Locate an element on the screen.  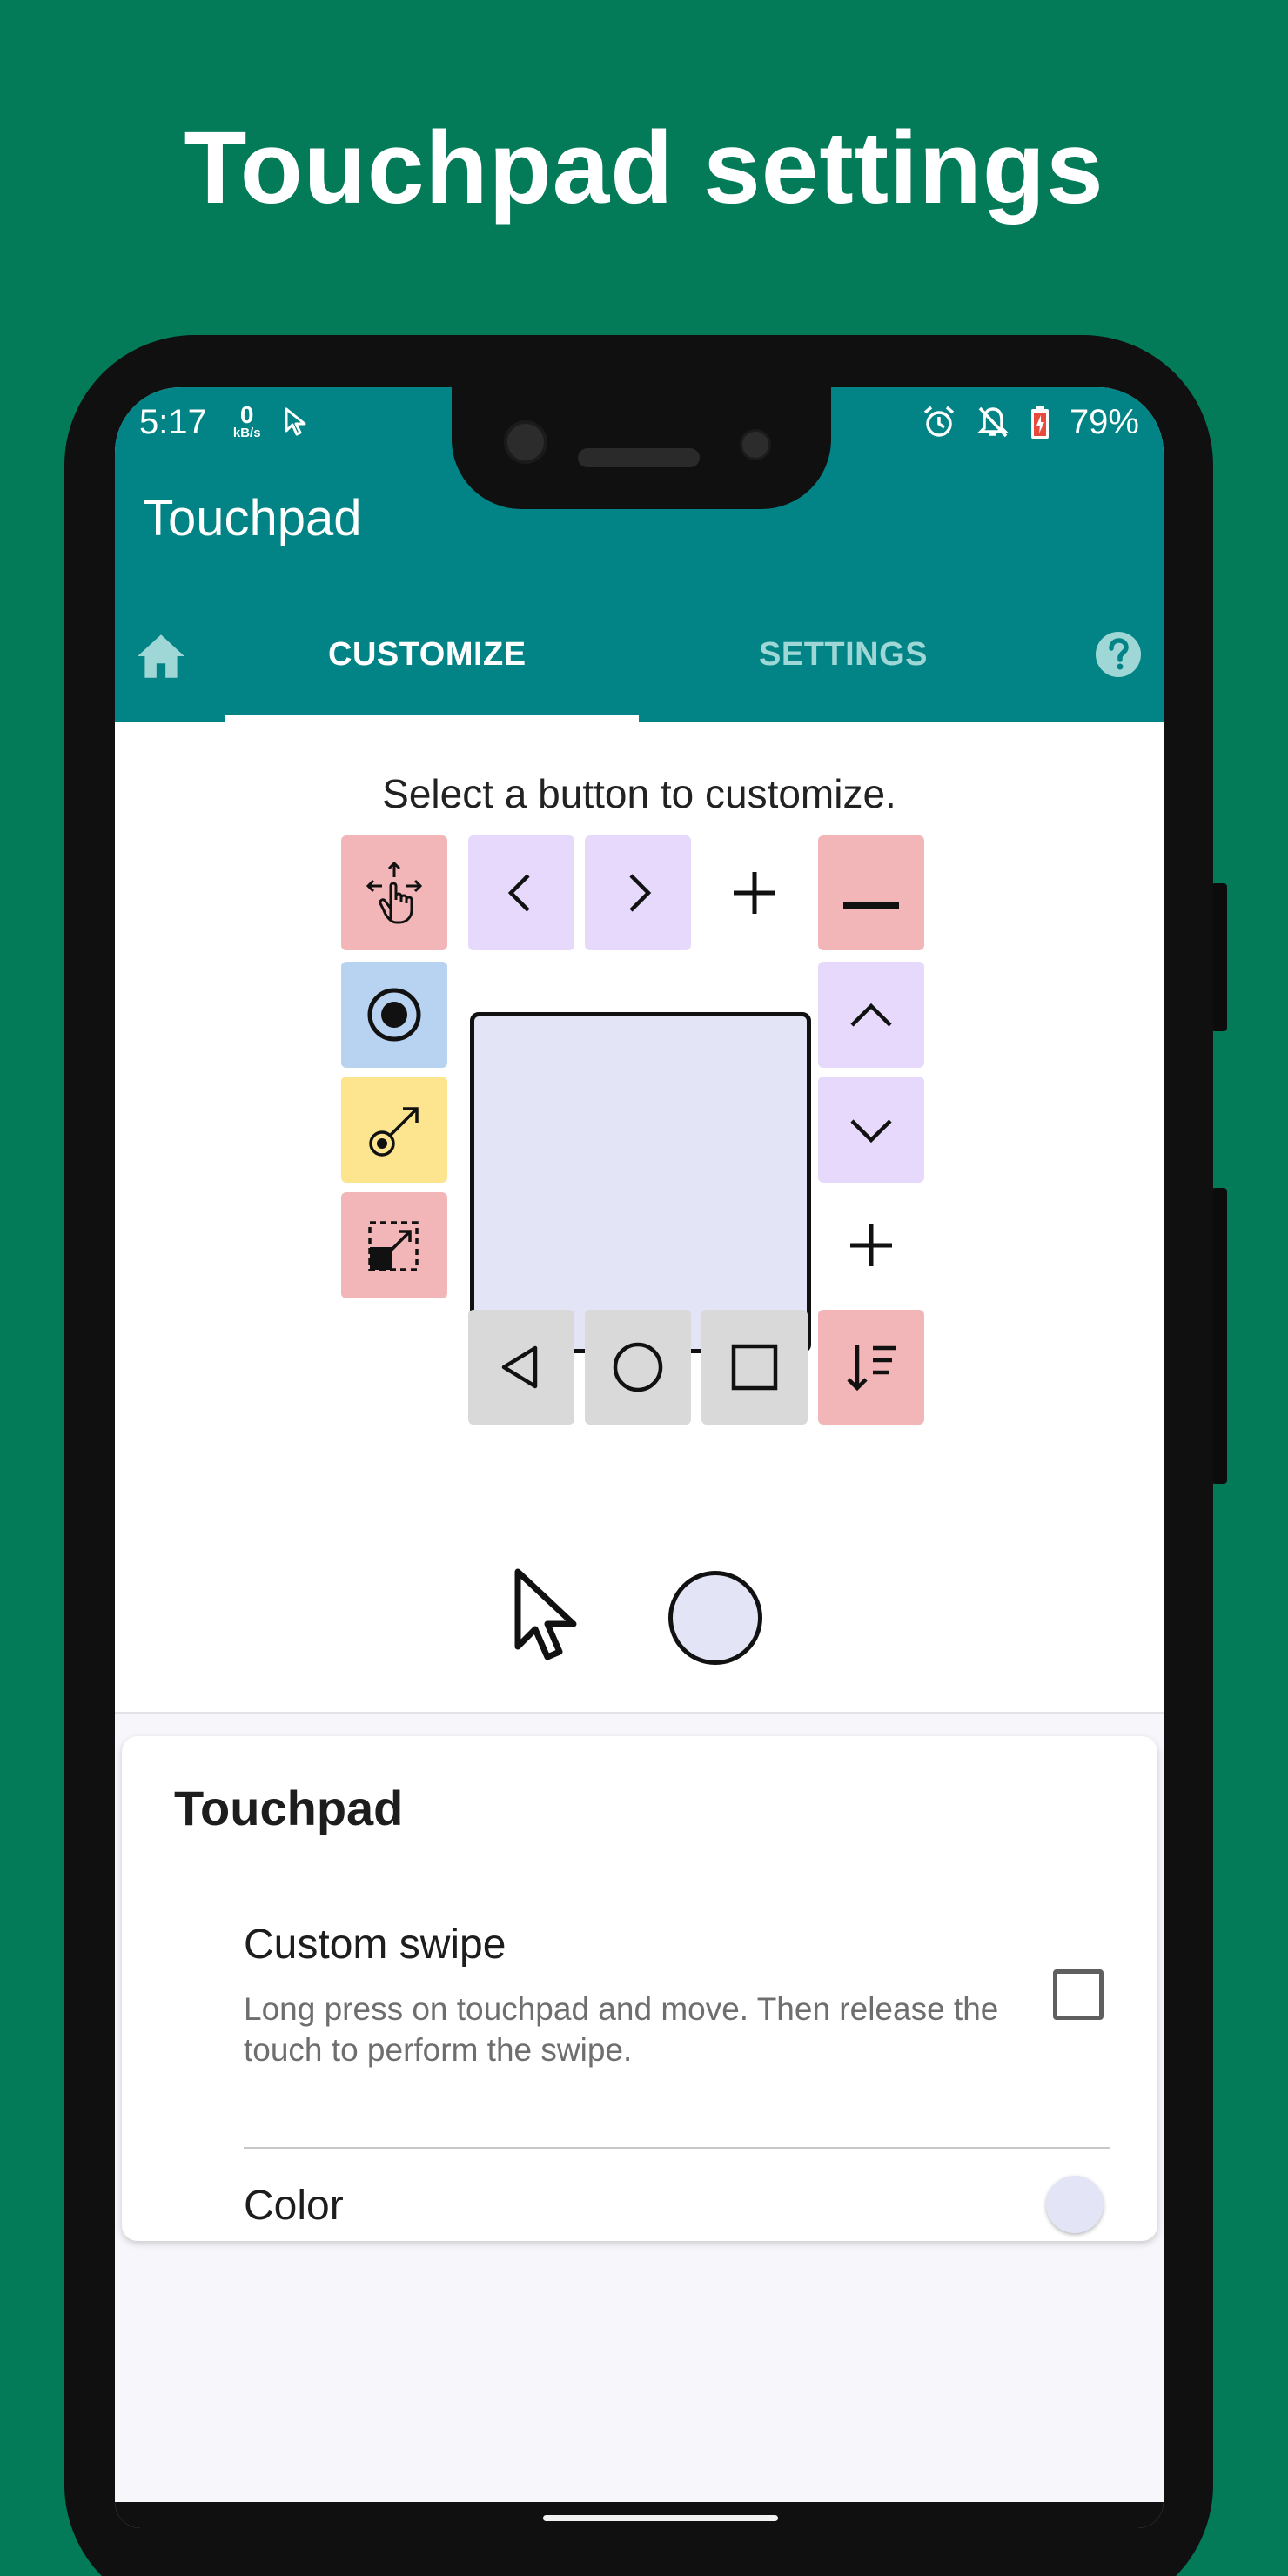
tab-customize: CUSTOMIZE is located at coordinates (428, 655).